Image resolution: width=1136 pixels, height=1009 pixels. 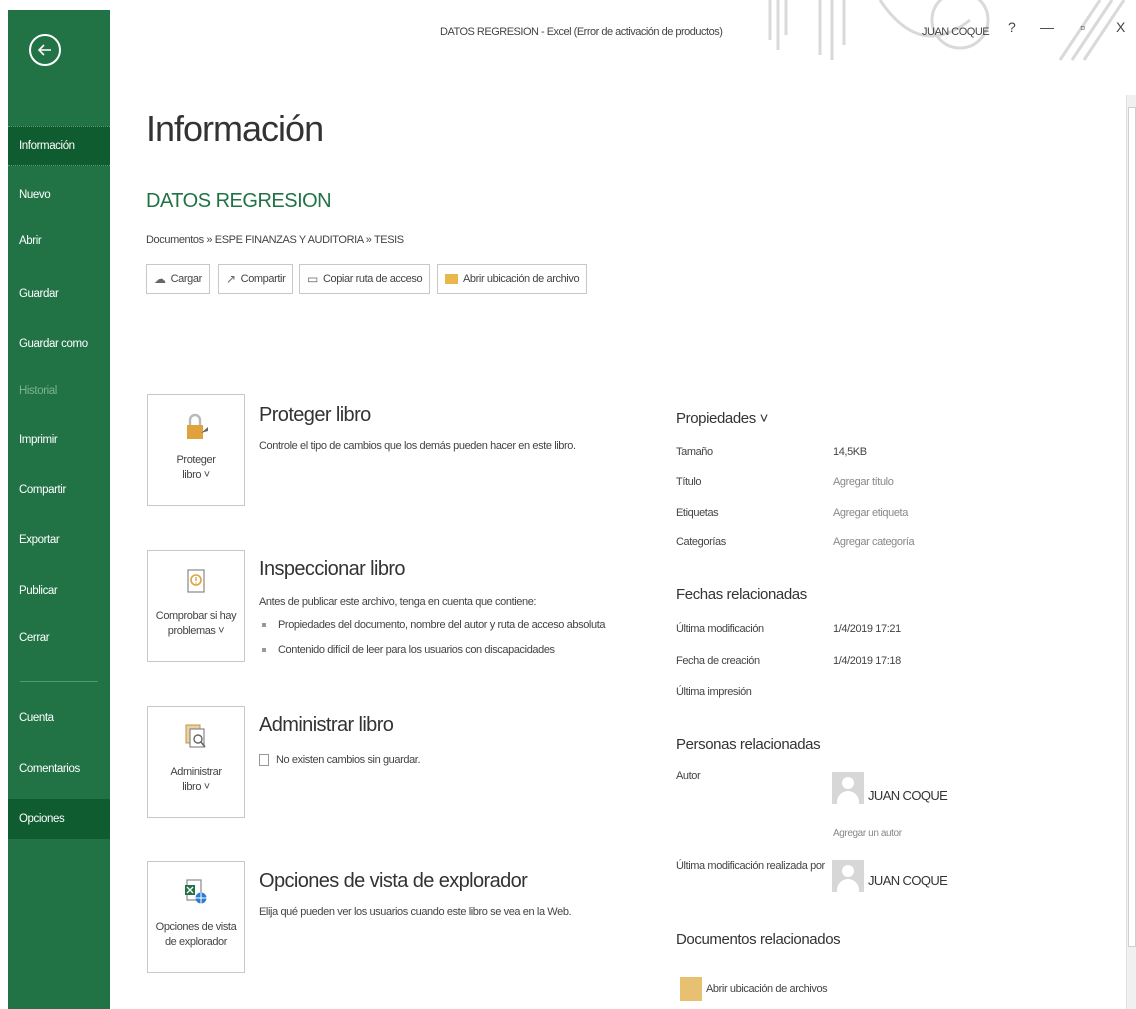 What do you see at coordinates (867, 833) in the screenshot?
I see `add-author-link: Agregar un autor` at bounding box center [867, 833].